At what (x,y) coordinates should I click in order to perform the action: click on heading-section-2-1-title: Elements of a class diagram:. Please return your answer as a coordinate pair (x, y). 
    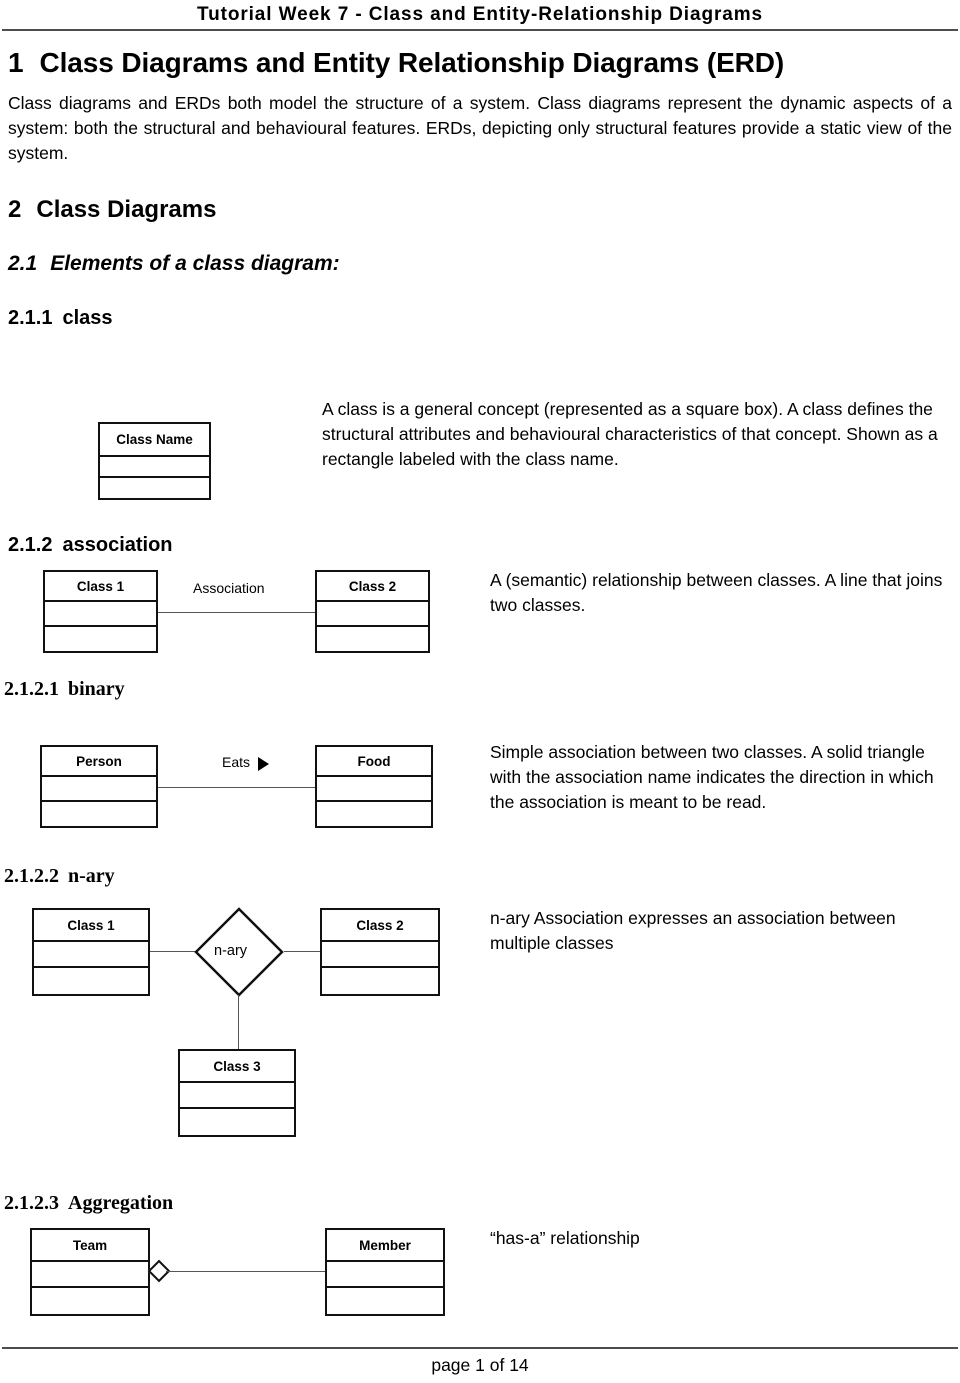
    Looking at the image, I should click on (195, 263).